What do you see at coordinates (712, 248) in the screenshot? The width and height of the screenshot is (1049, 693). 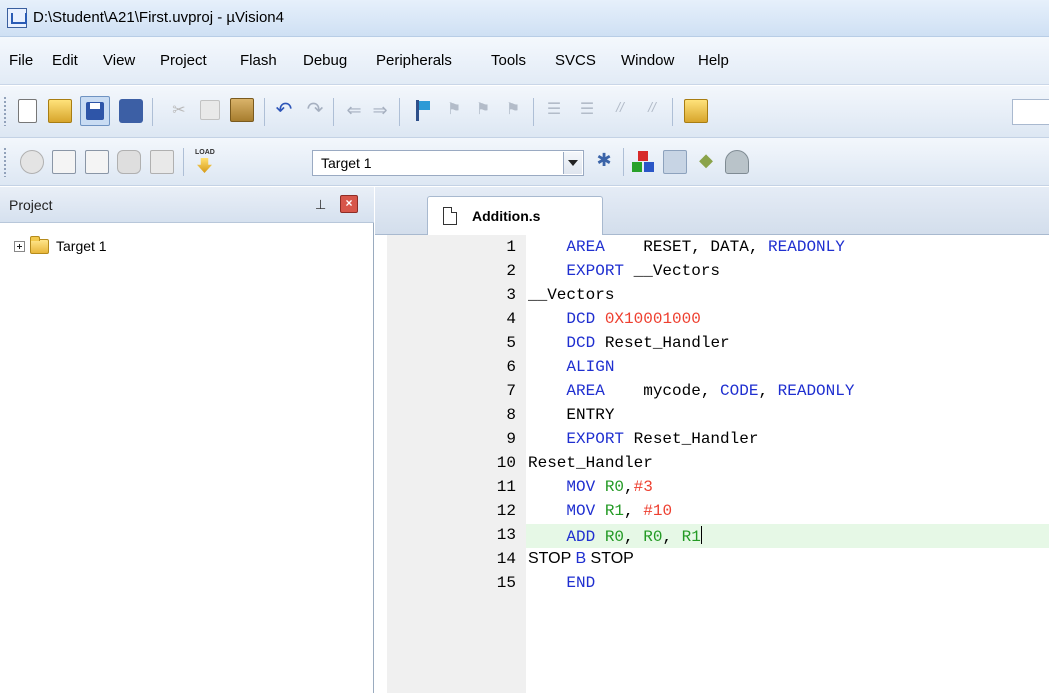 I see `code-line: 1 AREA RESET, DATA, READONLY` at bounding box center [712, 248].